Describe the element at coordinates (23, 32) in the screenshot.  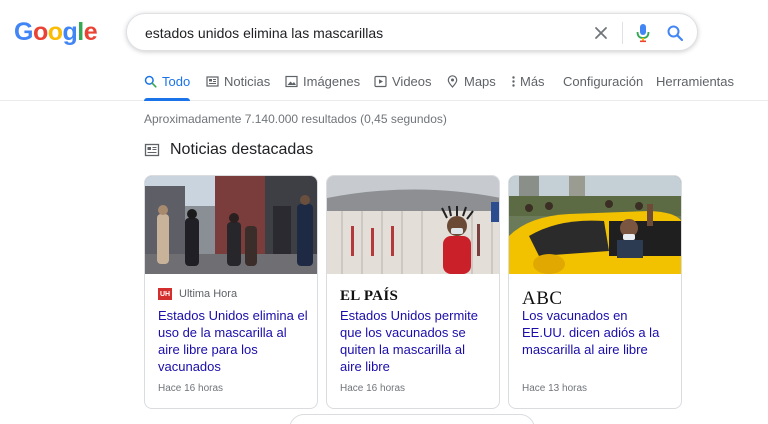
I see `logo-letter: G` at that location.